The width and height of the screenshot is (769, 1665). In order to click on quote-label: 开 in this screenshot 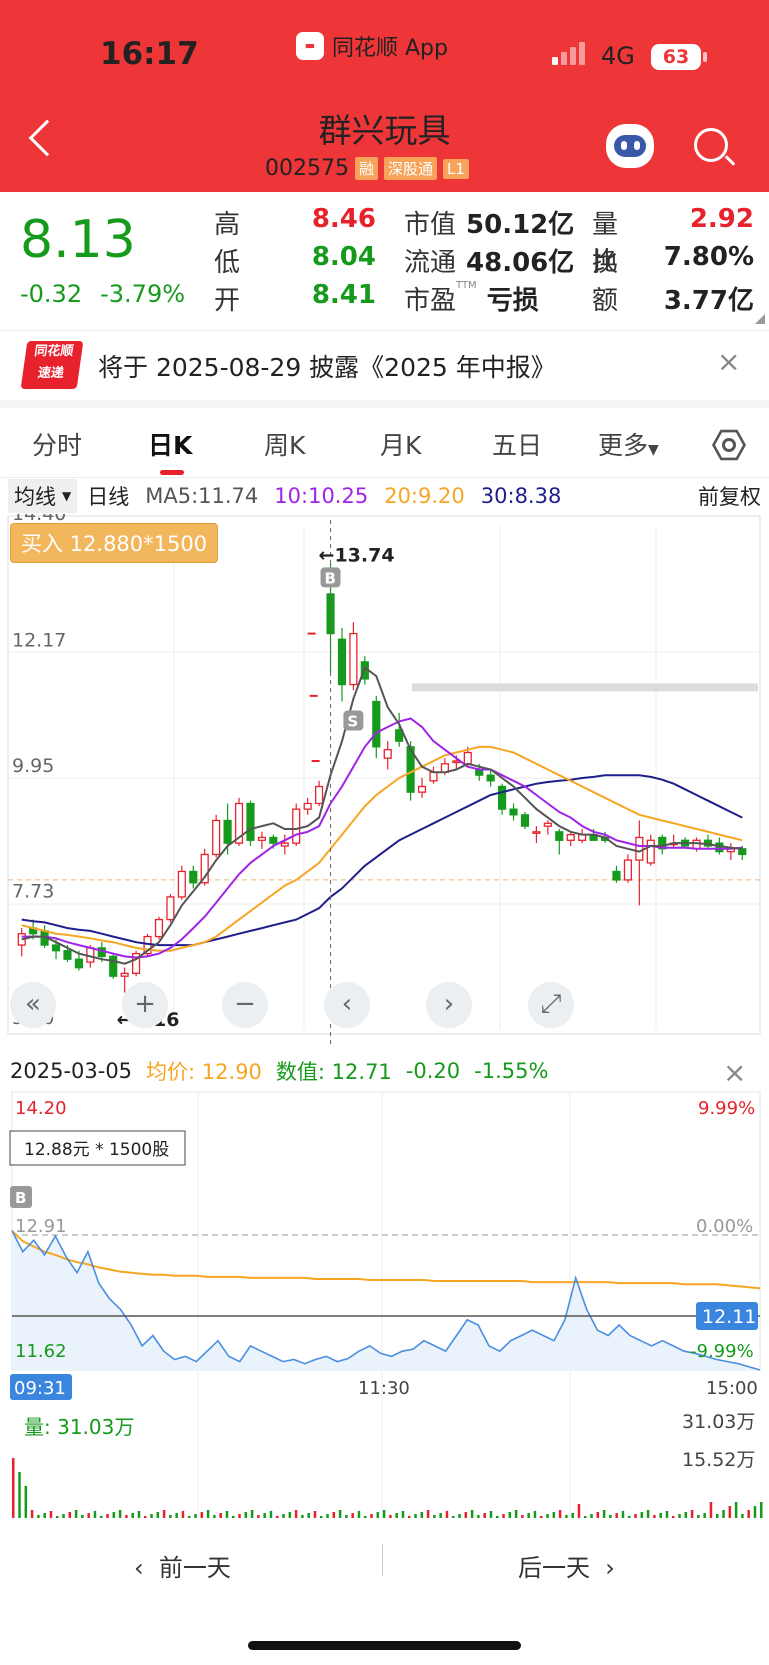, I will do `click(227, 301)`.